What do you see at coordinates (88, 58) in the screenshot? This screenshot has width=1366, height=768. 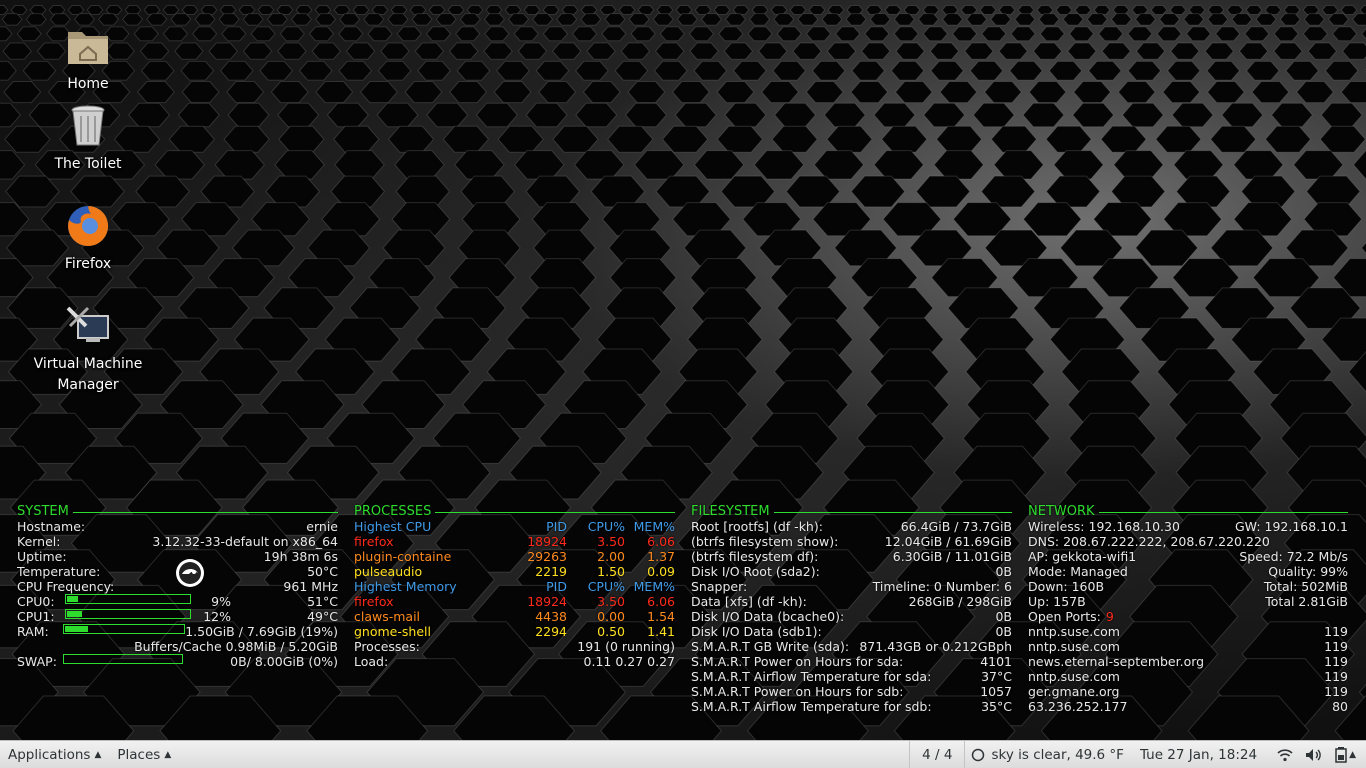 I see `desktop-icon-home: Home` at bounding box center [88, 58].